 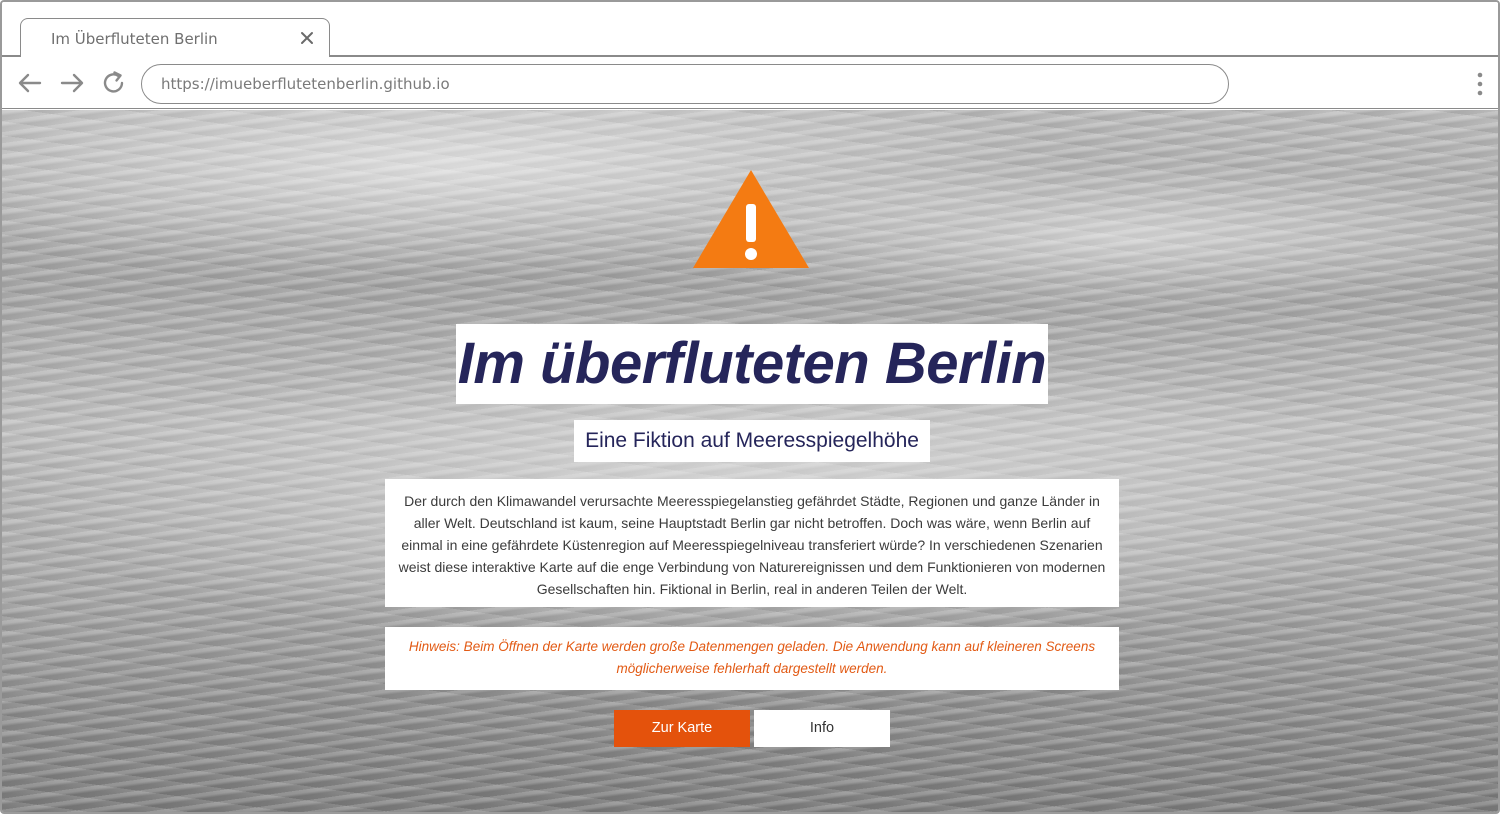 I want to click on reload-icon, so click(x=114, y=83).